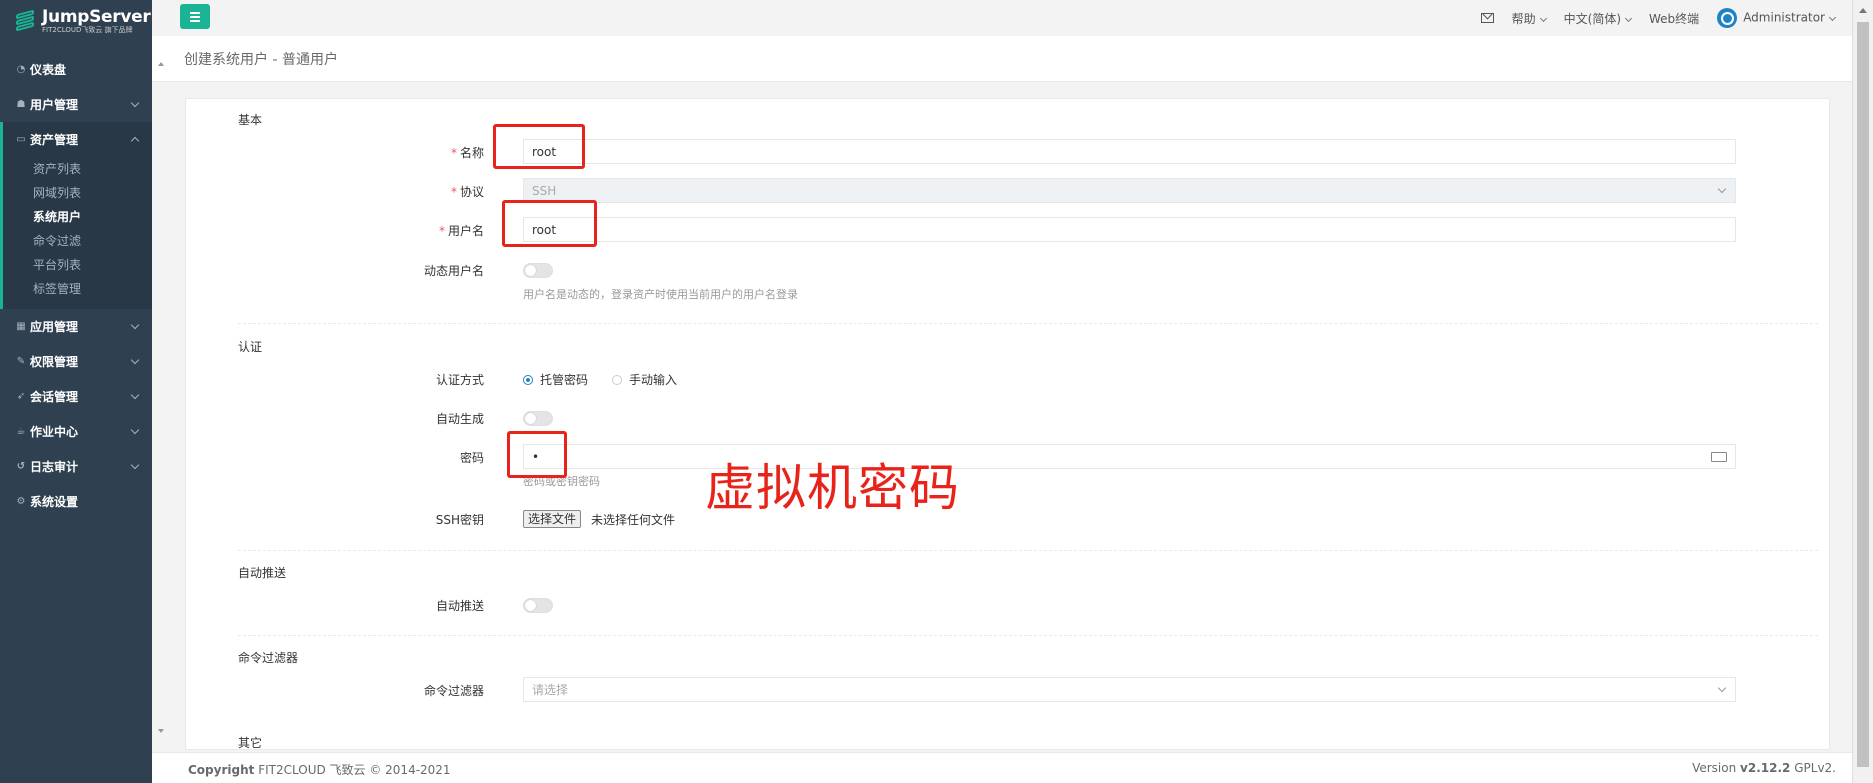 This screenshot has width=1873, height=783. What do you see at coordinates (54, 105) in the screenshot?
I see `sidebar-item-label: 用户管理` at bounding box center [54, 105].